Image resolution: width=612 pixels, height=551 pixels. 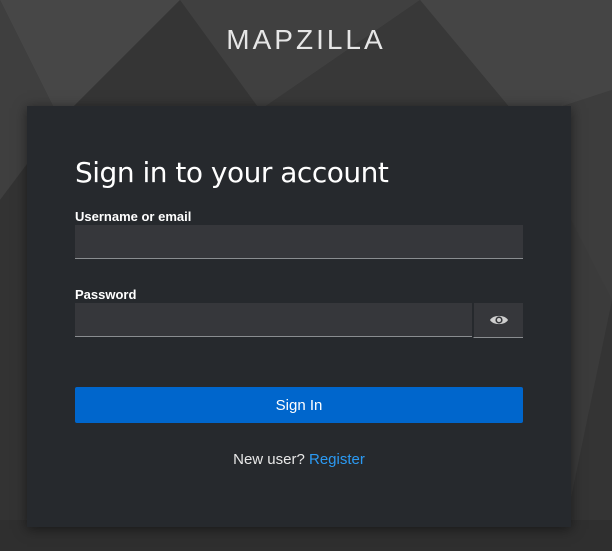 I want to click on show-password-button, so click(x=498, y=320).